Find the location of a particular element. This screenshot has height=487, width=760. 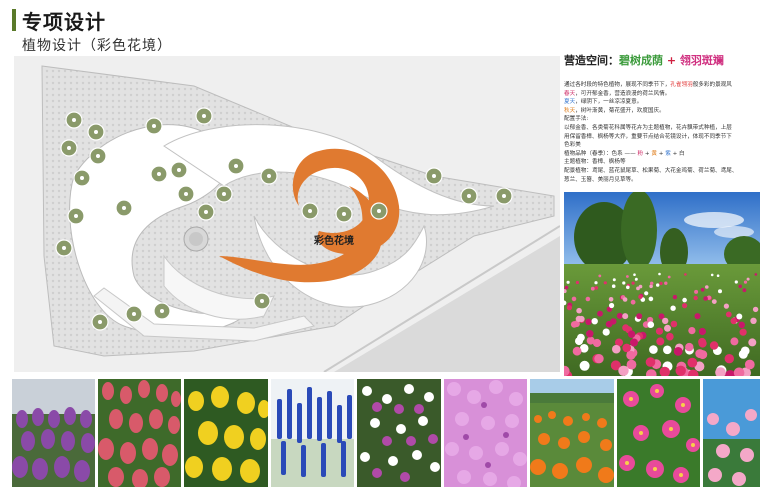

caption-line: 色彩美 is located at coordinates (662, 145).